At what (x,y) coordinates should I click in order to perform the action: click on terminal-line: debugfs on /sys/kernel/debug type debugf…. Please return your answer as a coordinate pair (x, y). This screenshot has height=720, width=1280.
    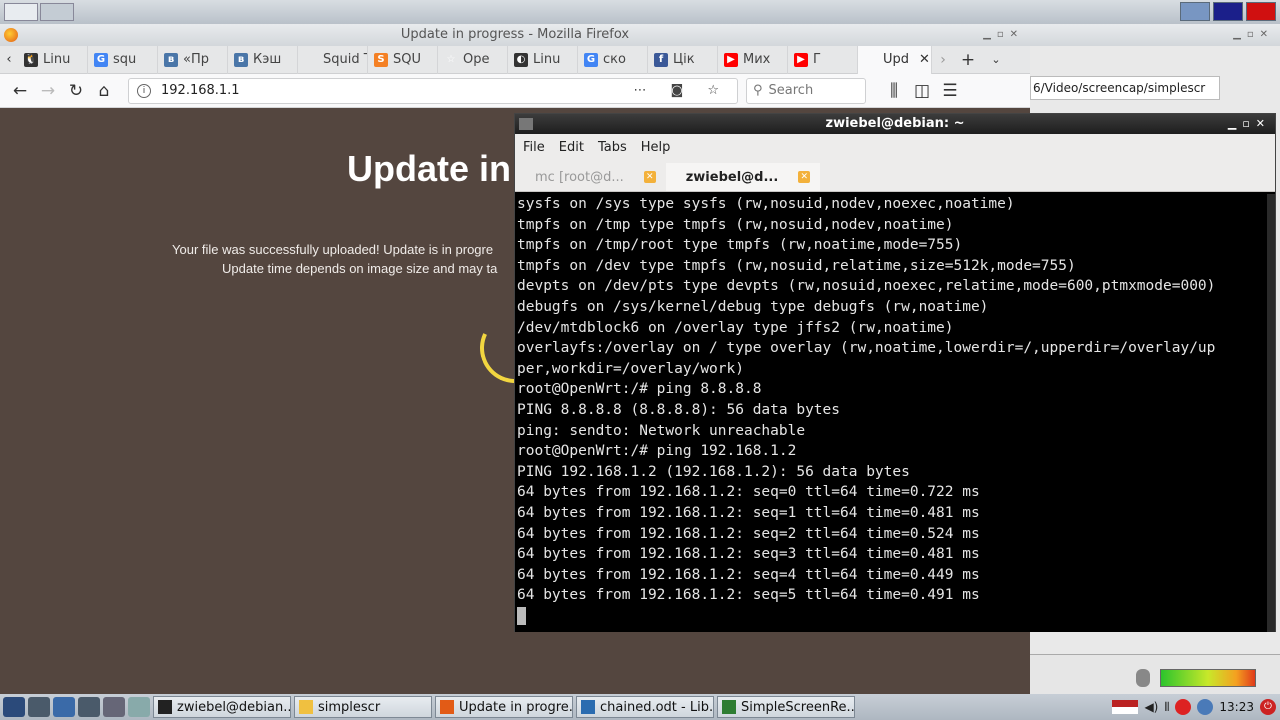
    Looking at the image, I should click on (753, 306).